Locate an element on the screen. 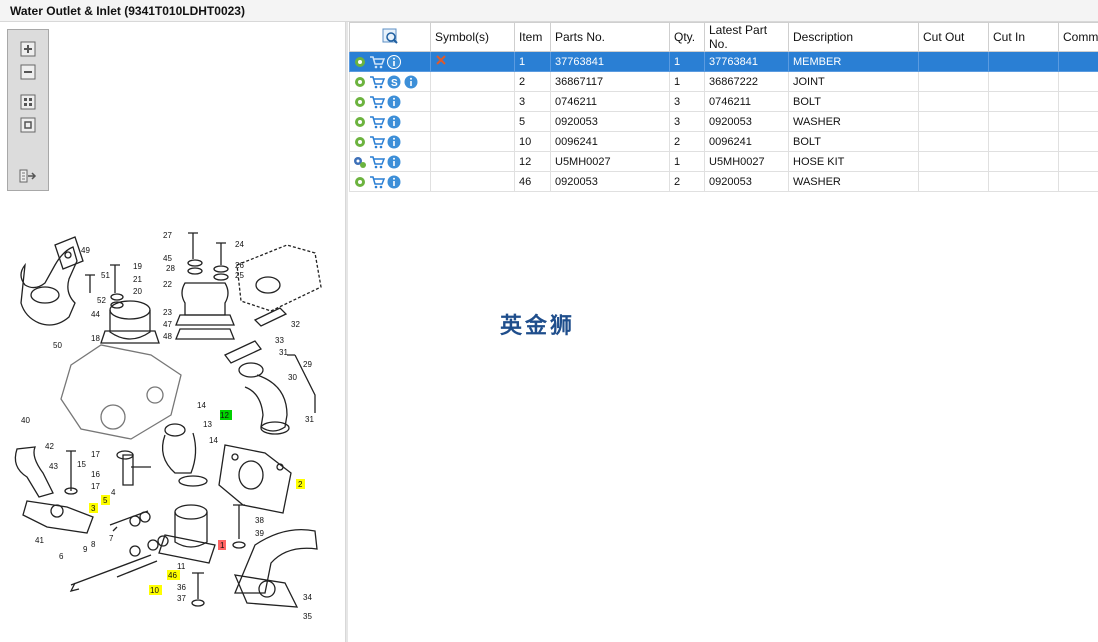  item-cell: 1 is located at coordinates (532, 61).